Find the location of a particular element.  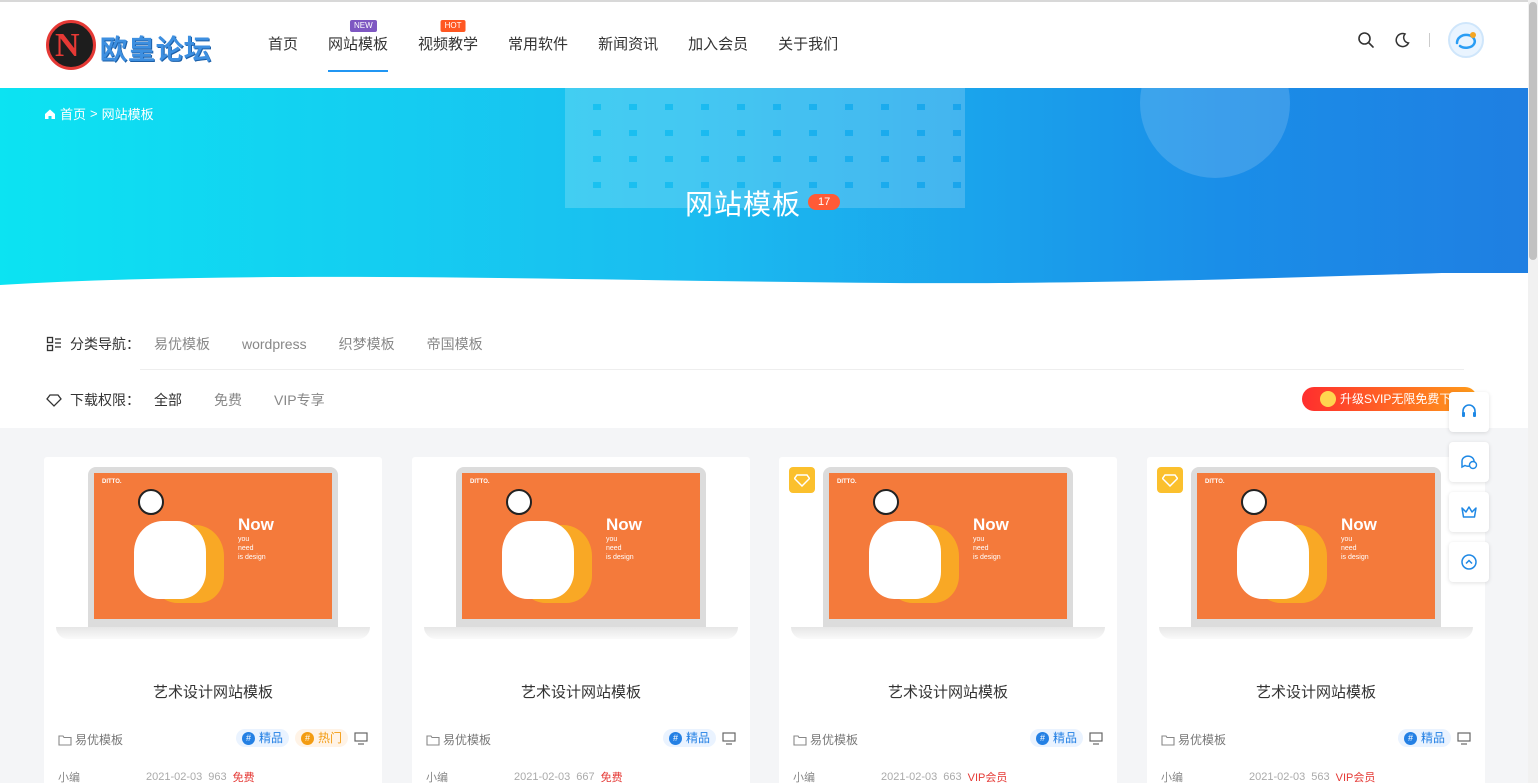

post-meta: 小编 2021-02-03 667 免费 is located at coordinates (581, 776).